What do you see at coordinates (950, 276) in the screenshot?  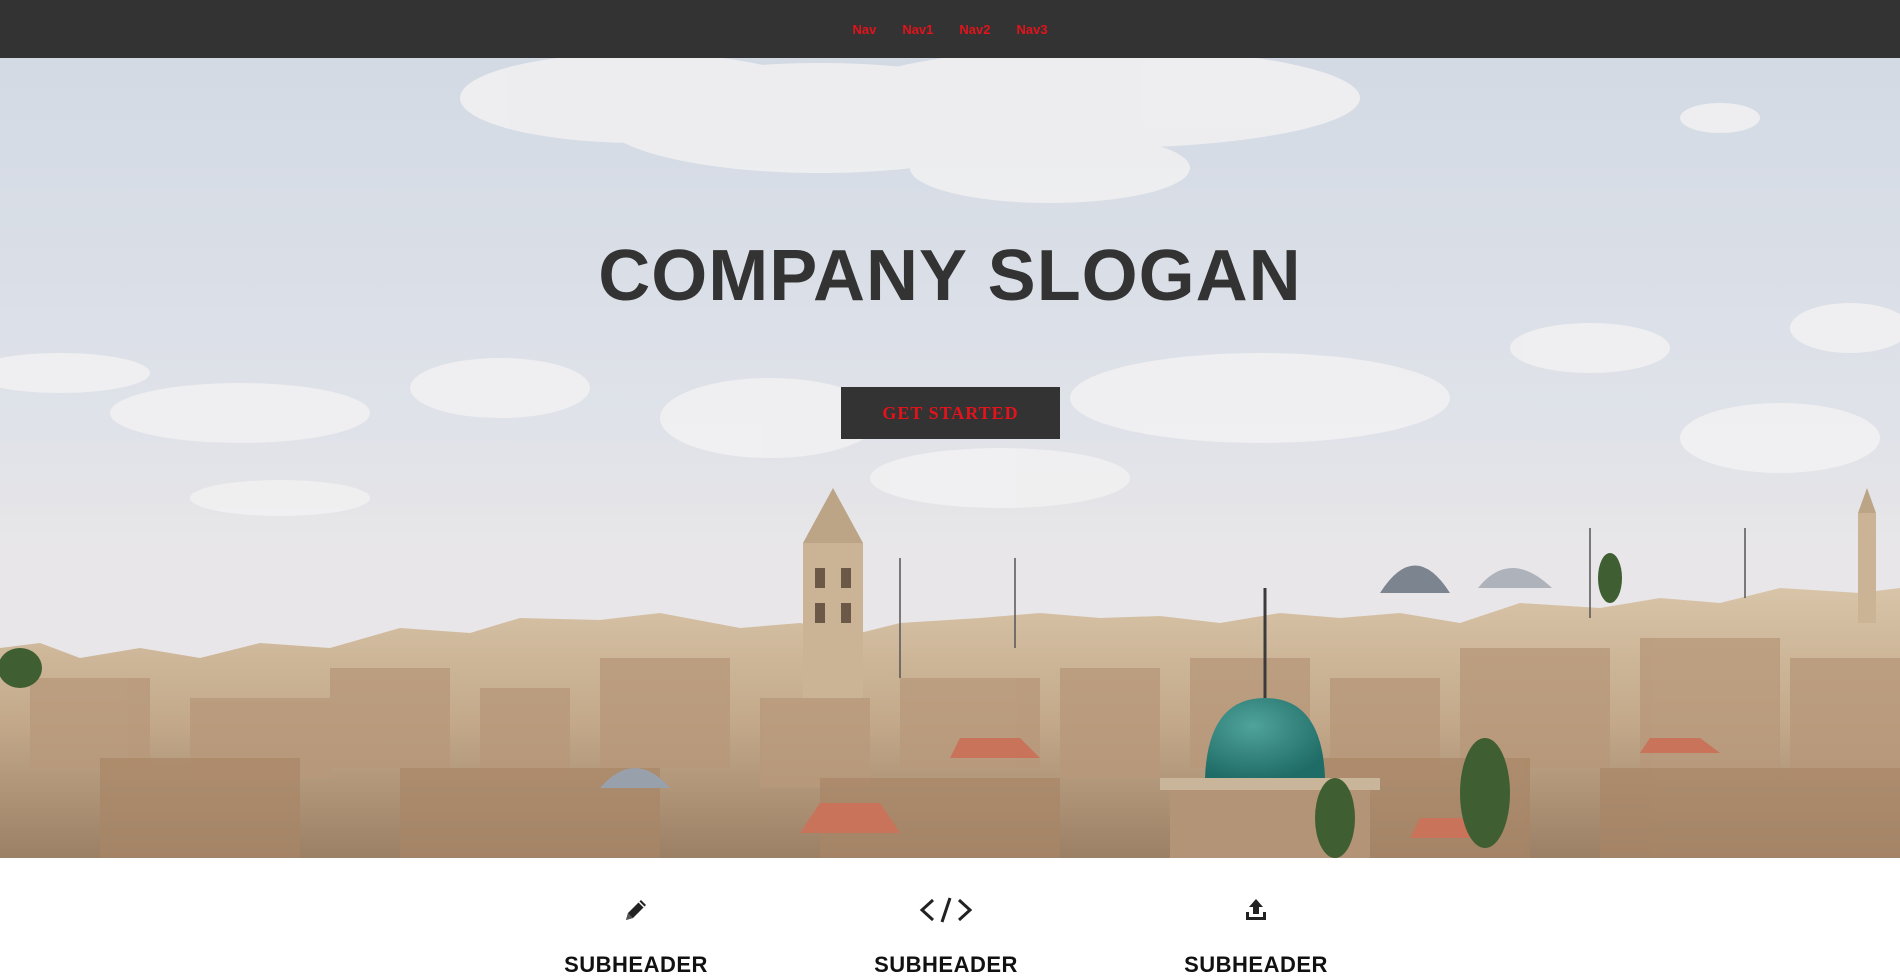 I see `company-slogan: COMPANY SLOGAN` at bounding box center [950, 276].